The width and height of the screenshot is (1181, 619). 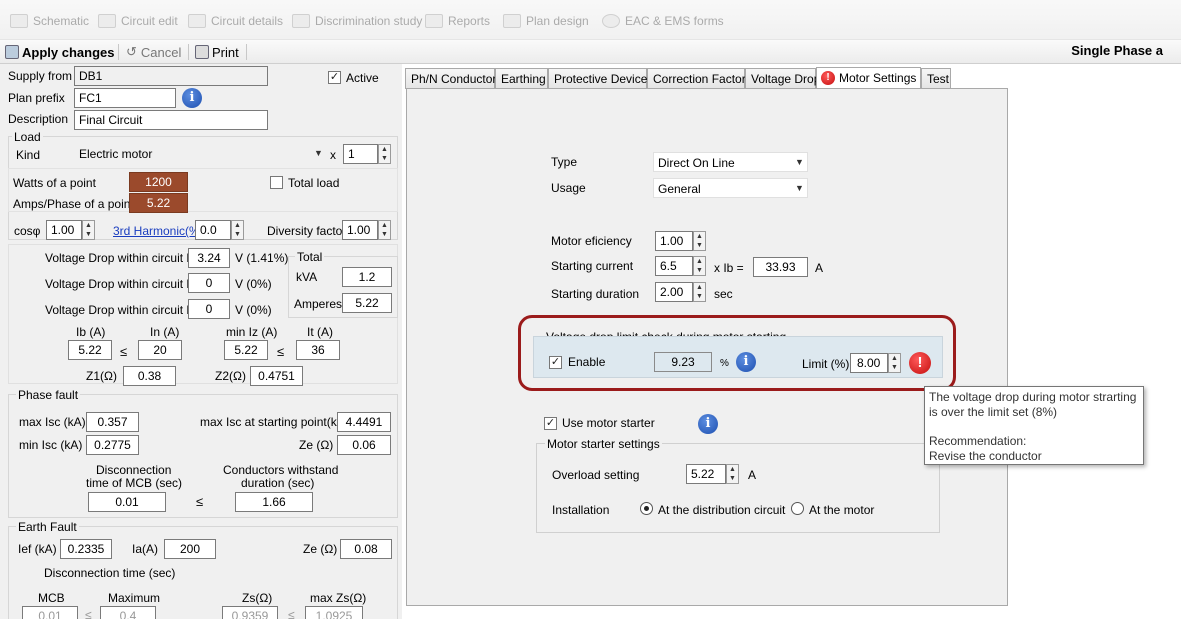 What do you see at coordinates (209, 283) in the screenshot?
I see `vd-l2-value: 0` at bounding box center [209, 283].